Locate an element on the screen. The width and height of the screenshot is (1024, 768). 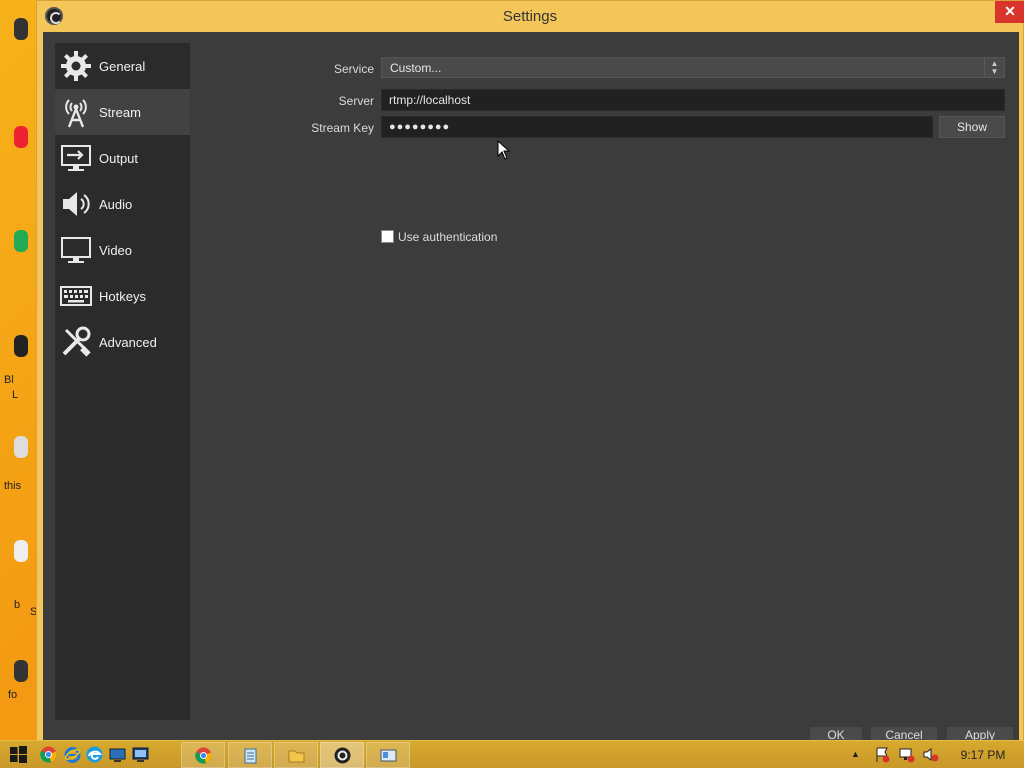
chevron-updown-icon: ▲ ▼ is located at coordinates (994, 67).